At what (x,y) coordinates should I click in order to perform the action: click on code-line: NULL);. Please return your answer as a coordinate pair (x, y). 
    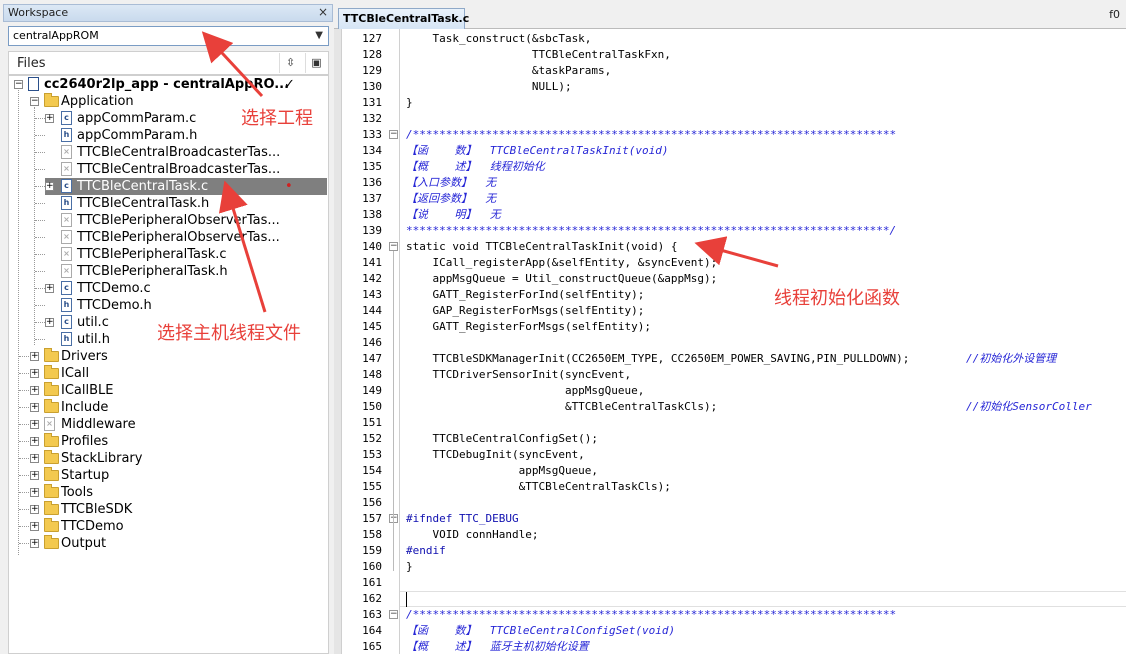
    Looking at the image, I should click on (489, 86).